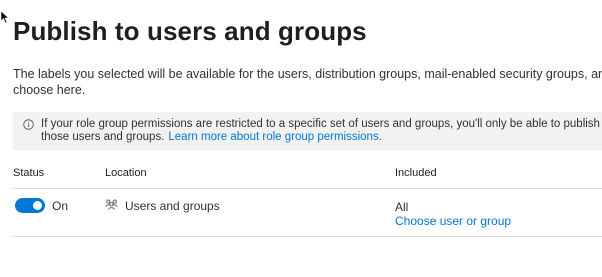 The height and width of the screenshot is (277, 602). Describe the element at coordinates (307, 236) in the screenshot. I see `row-divider` at that location.